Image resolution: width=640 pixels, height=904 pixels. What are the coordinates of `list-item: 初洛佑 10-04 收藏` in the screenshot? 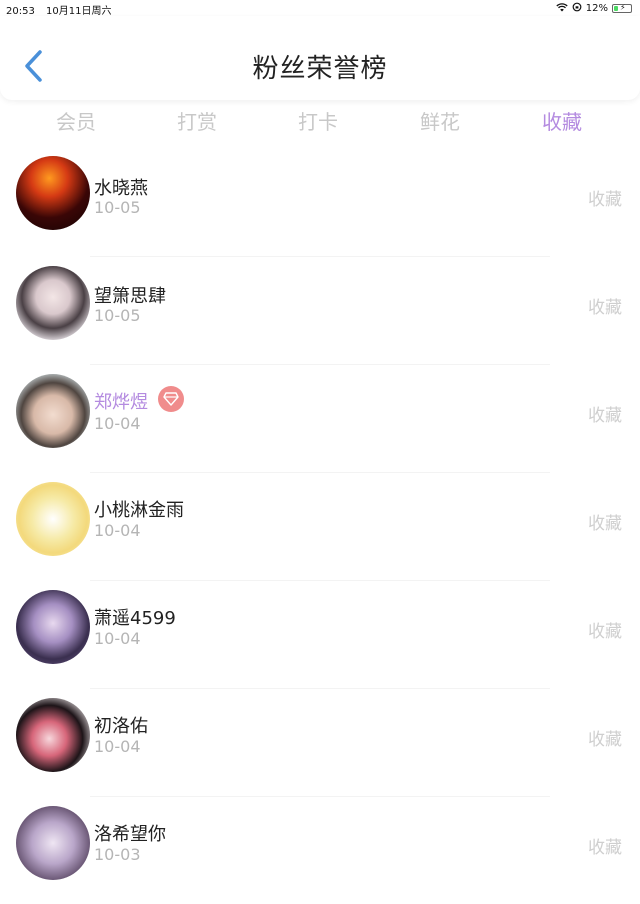 It's located at (320, 742).